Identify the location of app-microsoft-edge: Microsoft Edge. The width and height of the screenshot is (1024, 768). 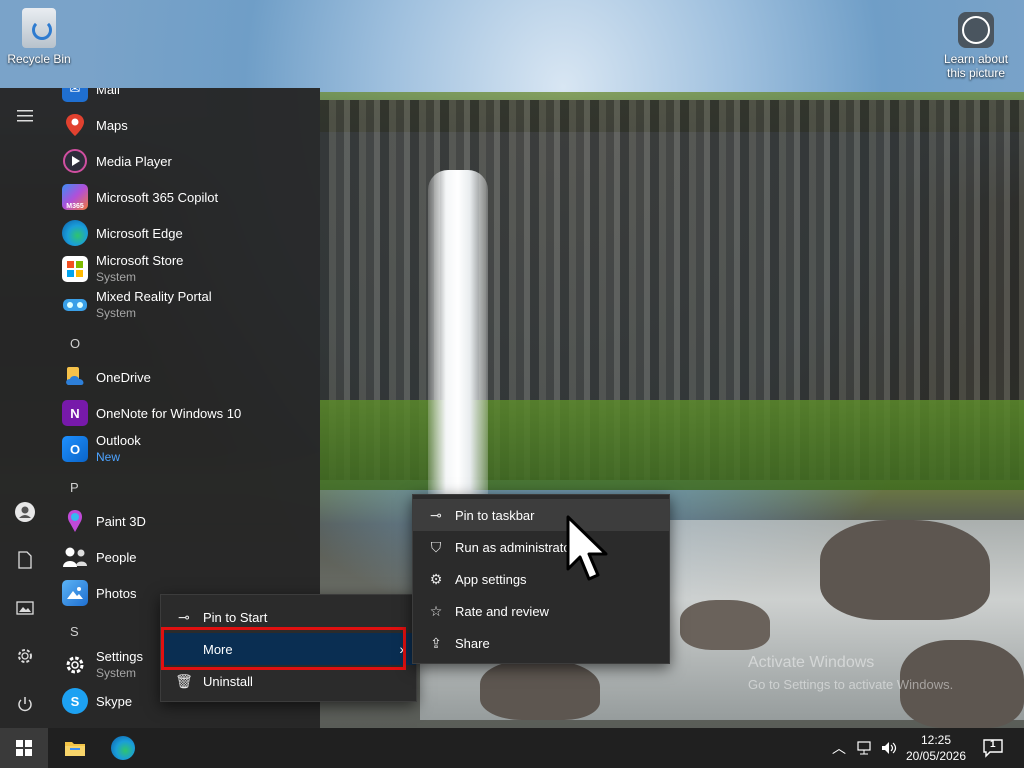
(122, 233).